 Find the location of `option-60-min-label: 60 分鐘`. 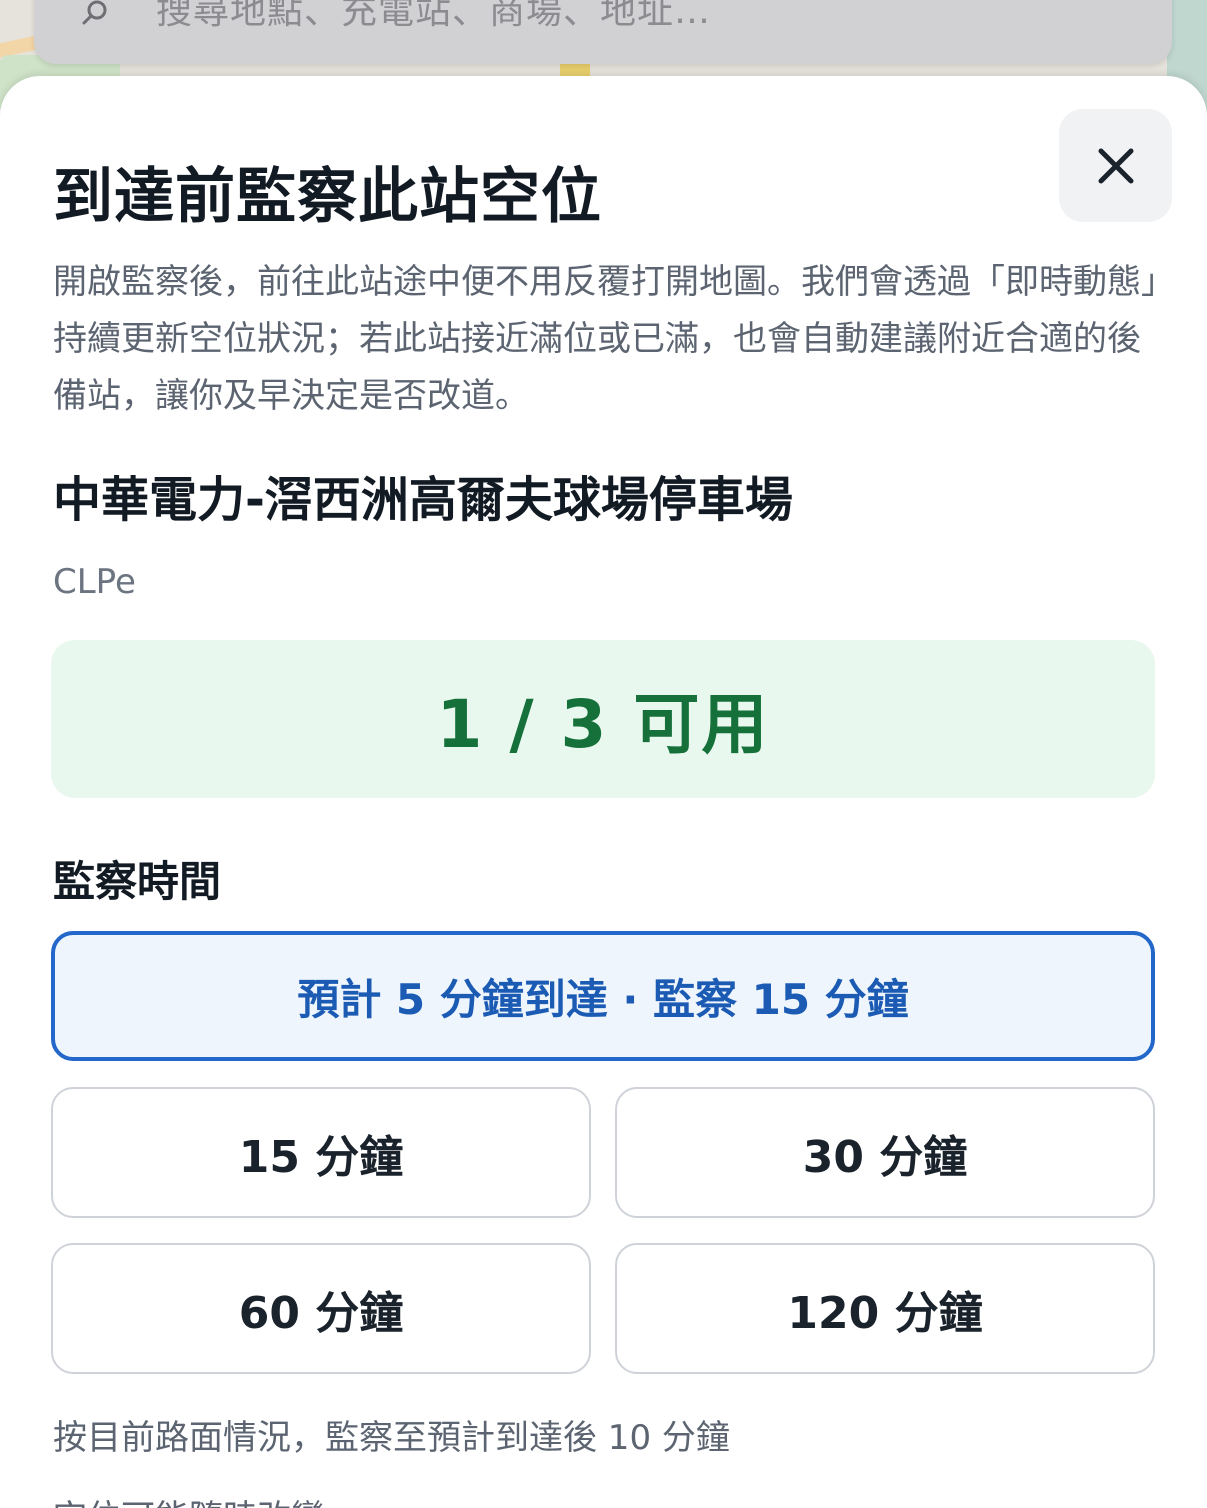

option-60-min-label: 60 分鐘 is located at coordinates (321, 1313).